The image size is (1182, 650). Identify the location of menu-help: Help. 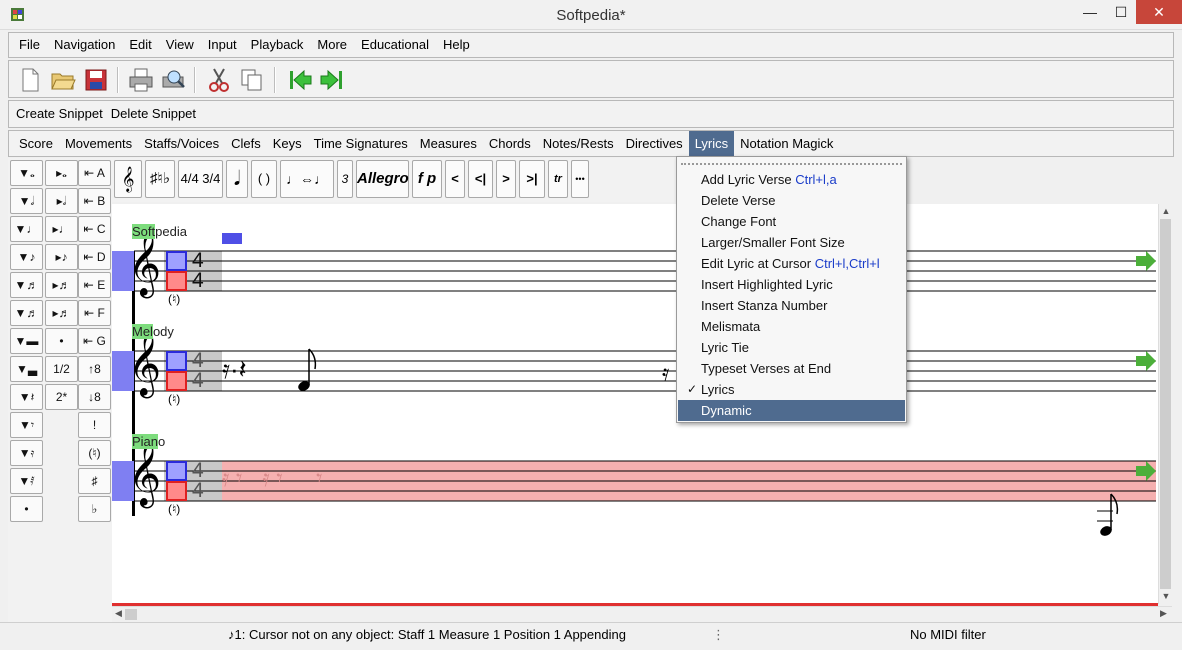
(456, 45).